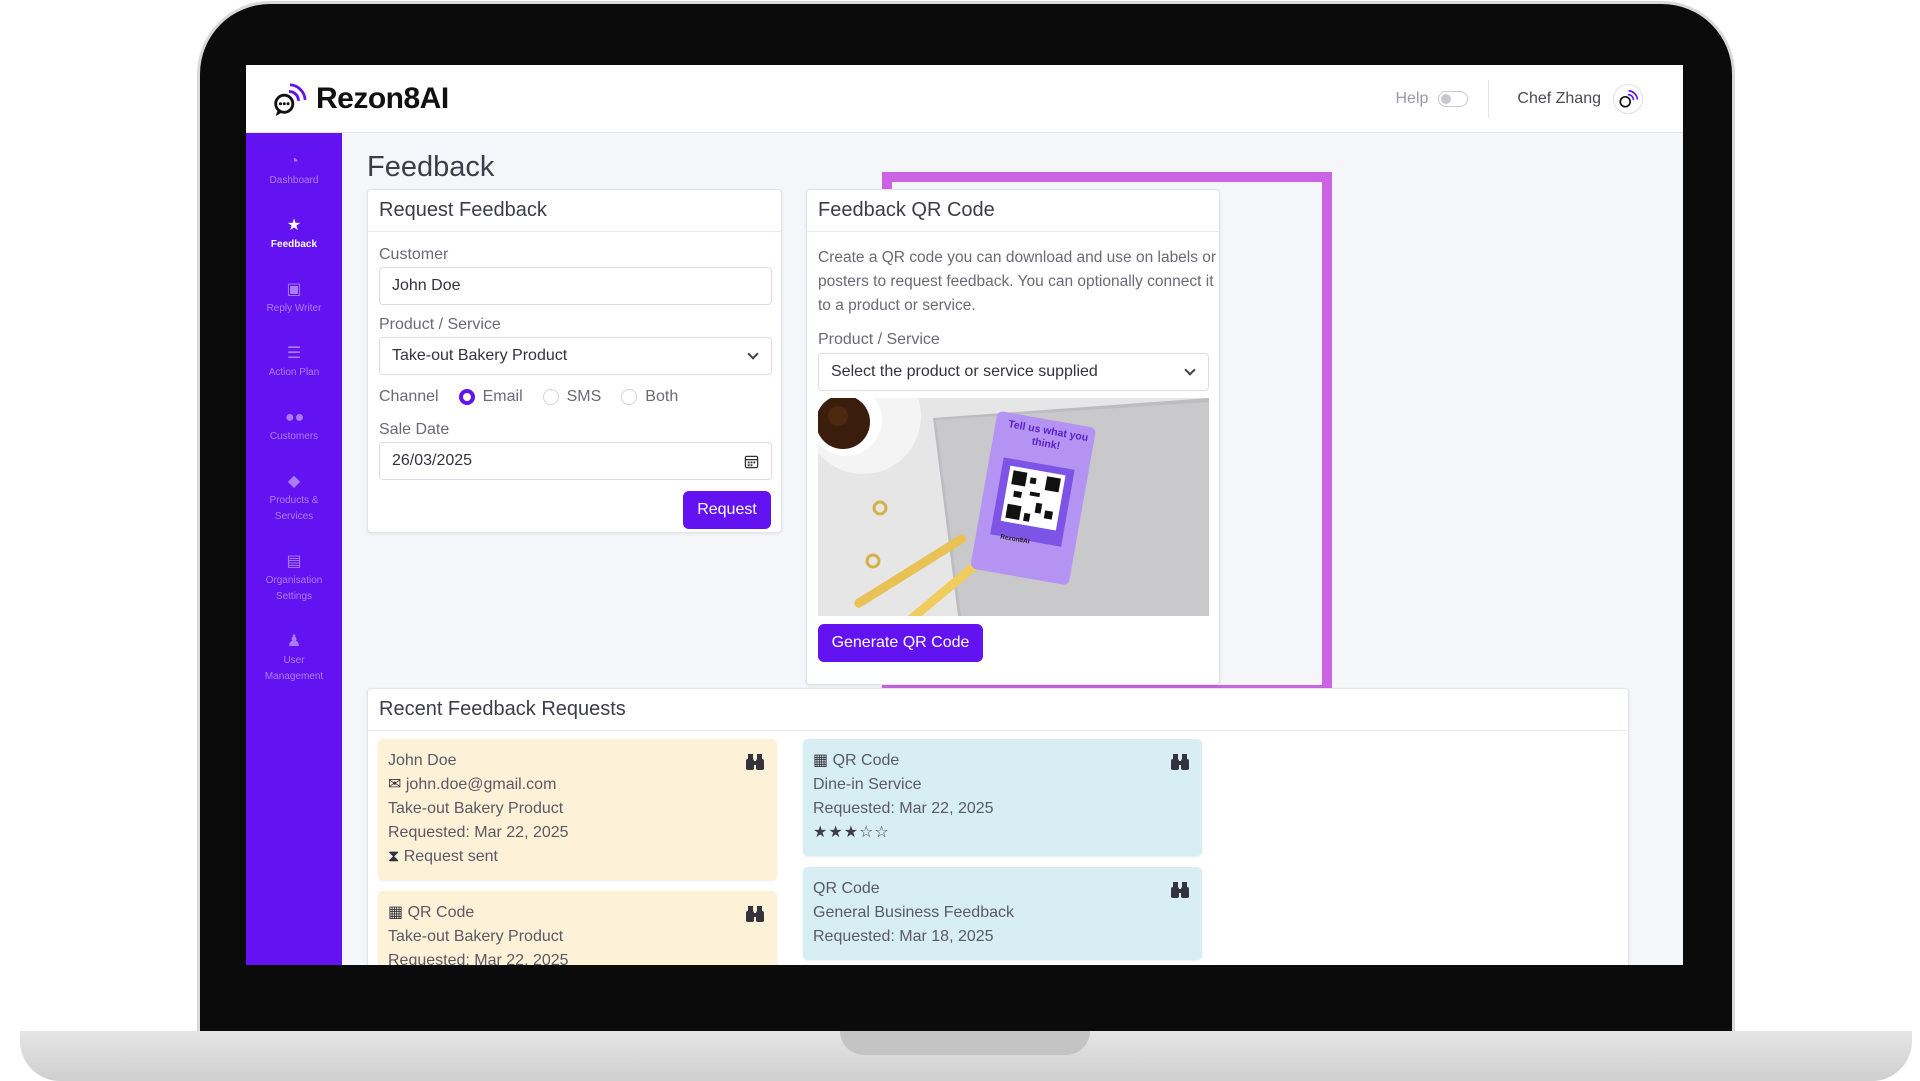  I want to click on users-icon: ●●, so click(295, 417).